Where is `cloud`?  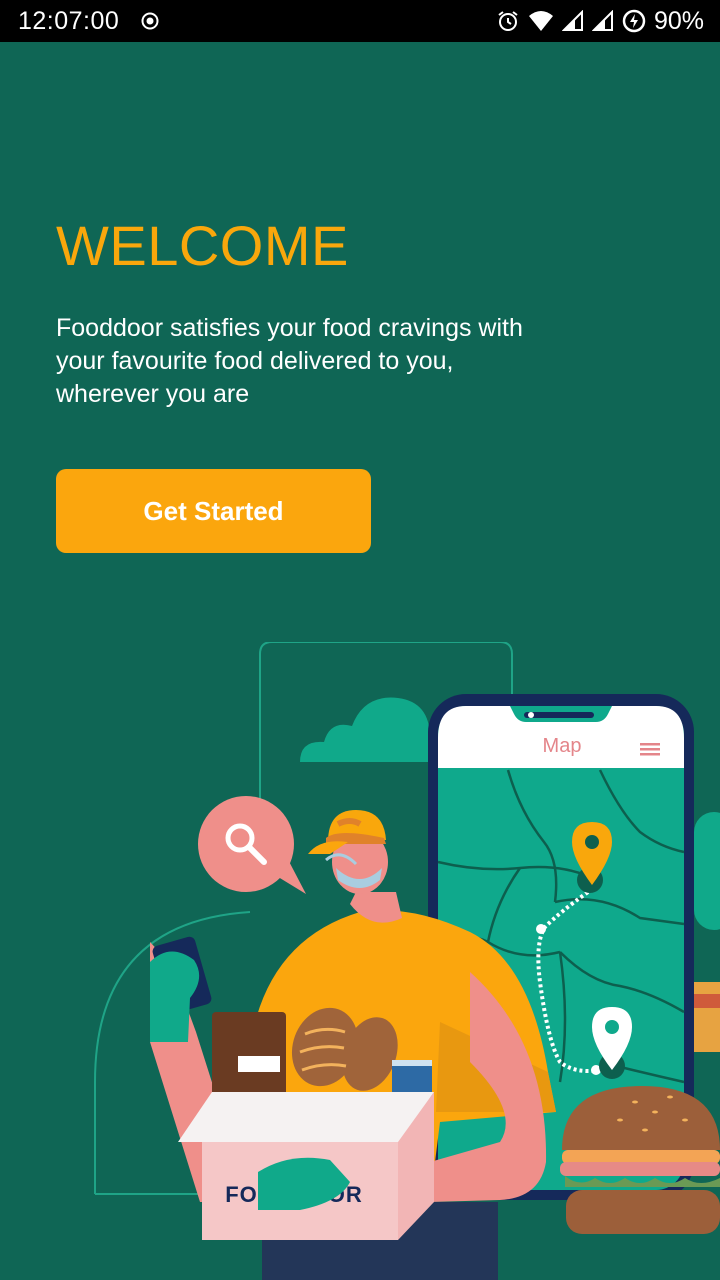
cloud is located at coordinates (365, 729).